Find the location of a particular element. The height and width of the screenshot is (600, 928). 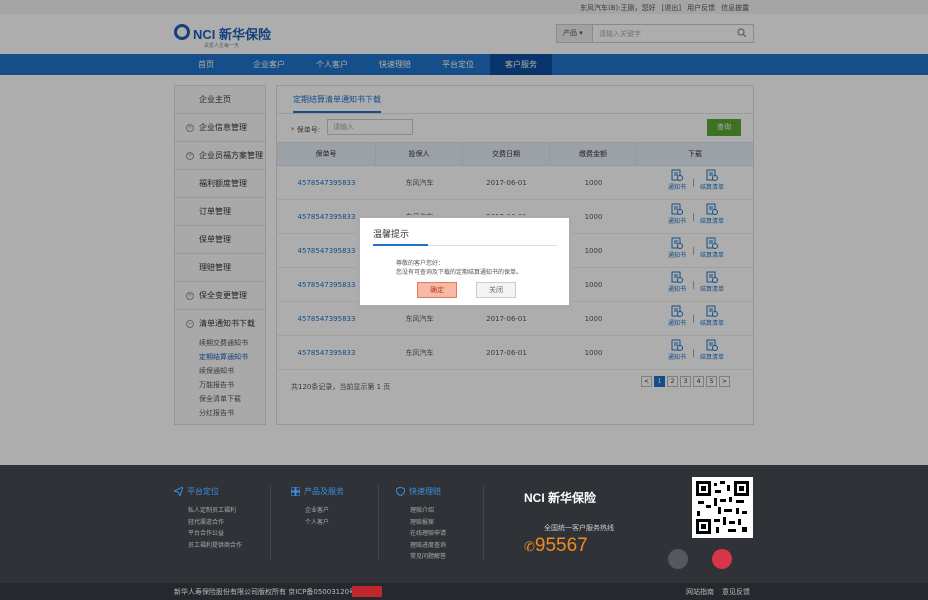

footer-link: 企业客户 is located at coordinates (317, 511).